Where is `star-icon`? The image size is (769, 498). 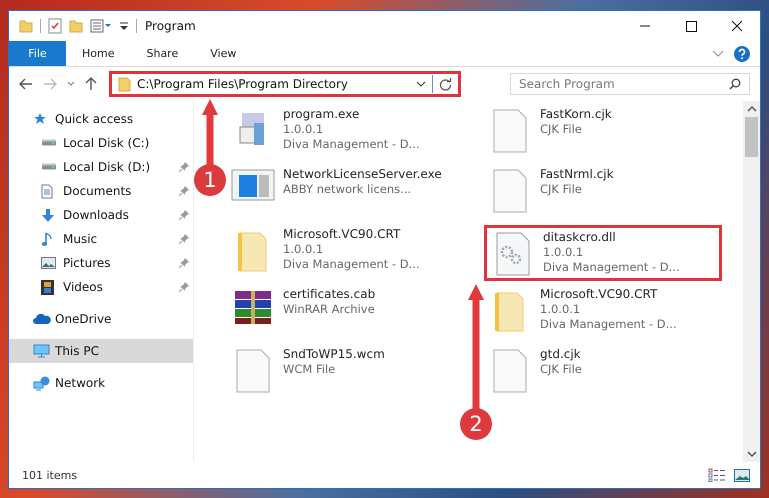
star-icon is located at coordinates (40, 119).